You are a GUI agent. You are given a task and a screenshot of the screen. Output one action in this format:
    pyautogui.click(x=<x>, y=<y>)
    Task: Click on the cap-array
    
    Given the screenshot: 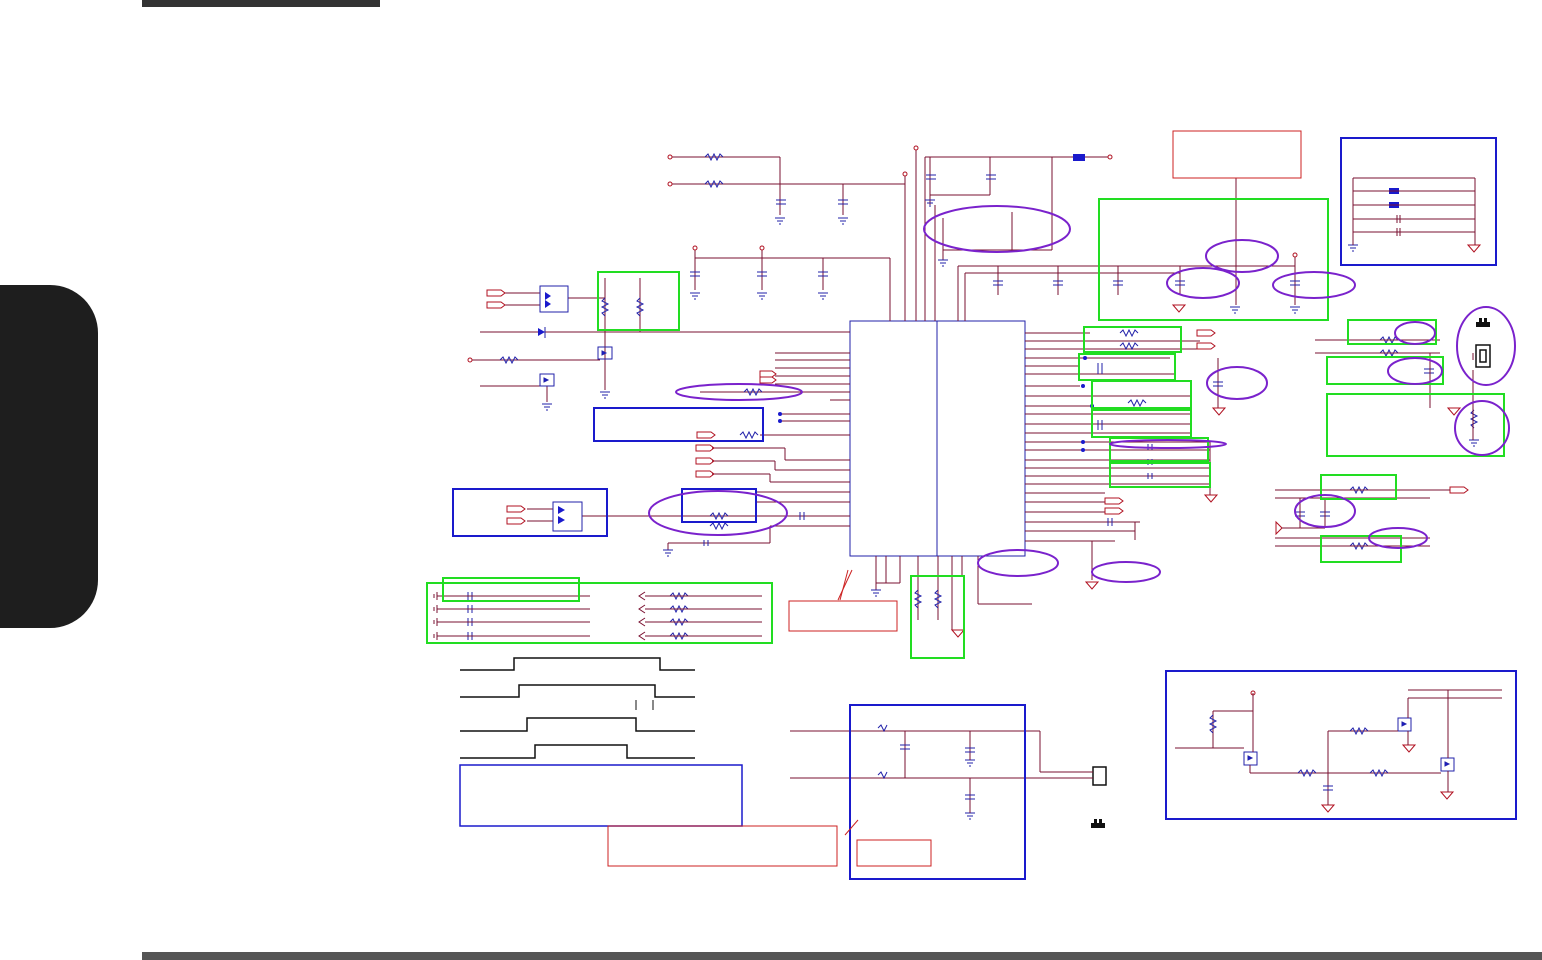 What is the action you would take?
    pyautogui.click(x=597, y=616)
    